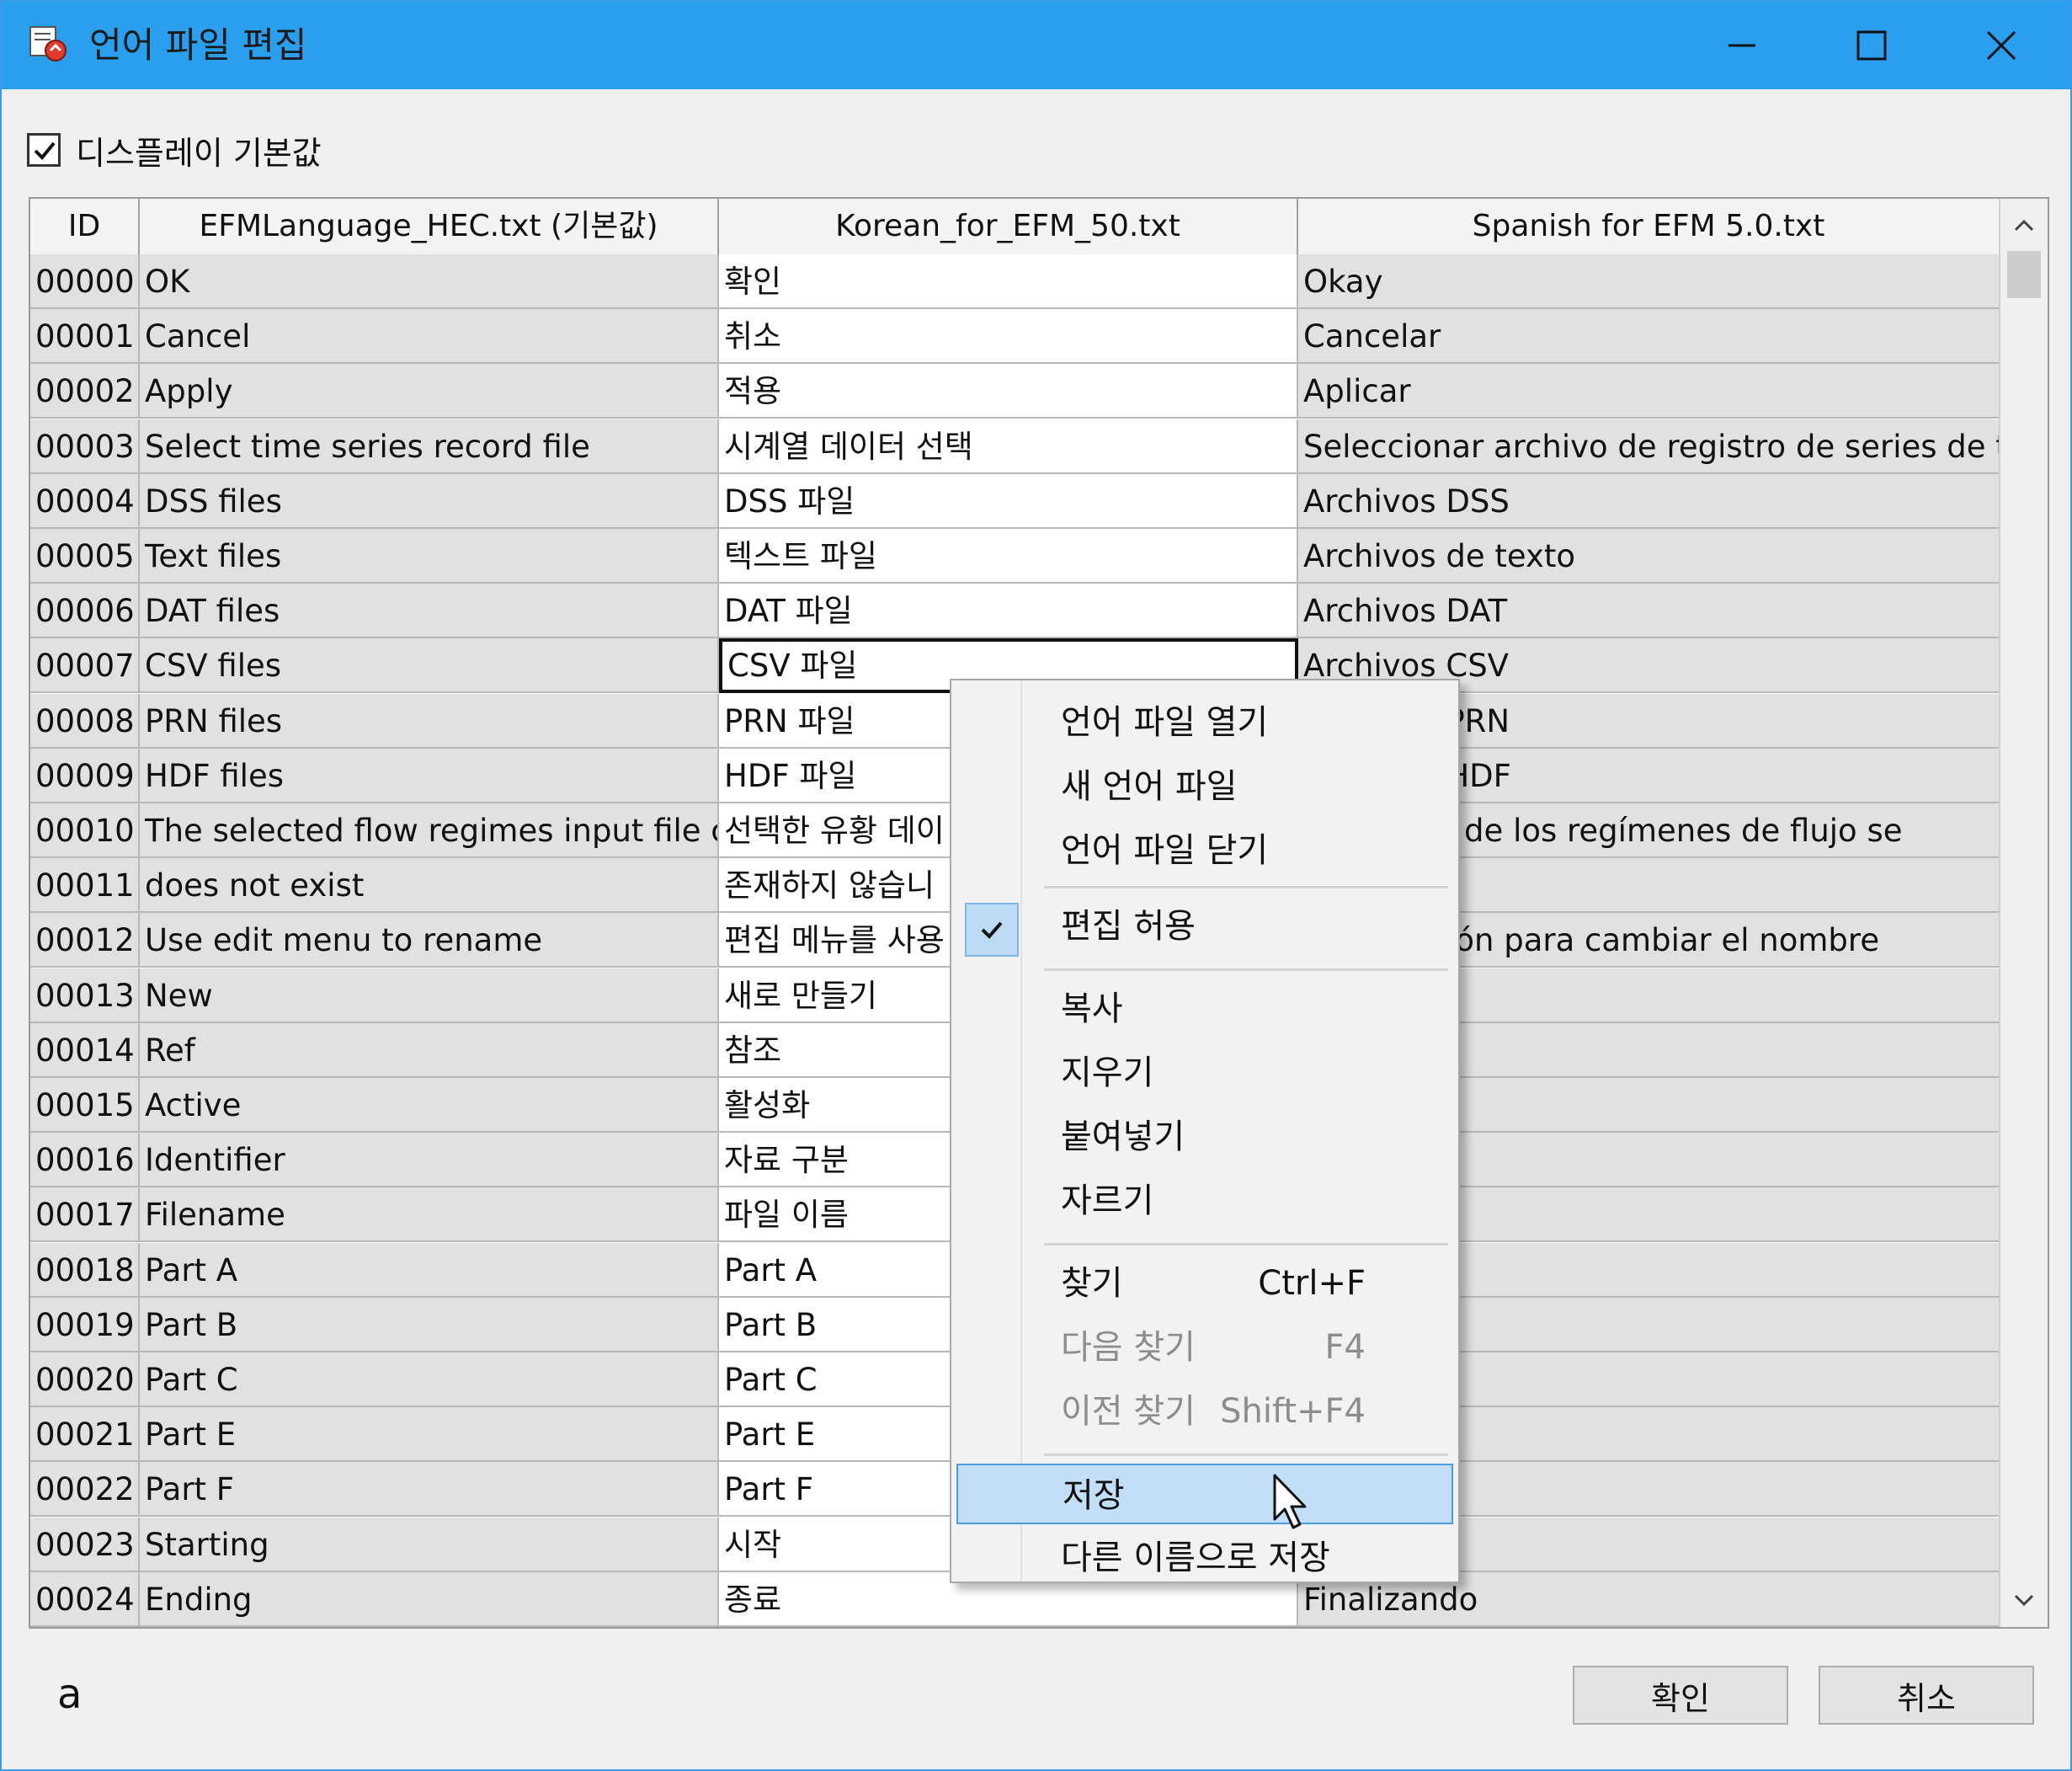 The width and height of the screenshot is (2072, 1771). Describe the element at coordinates (85, 776) in the screenshot. I see `cell-id: 00009` at that location.